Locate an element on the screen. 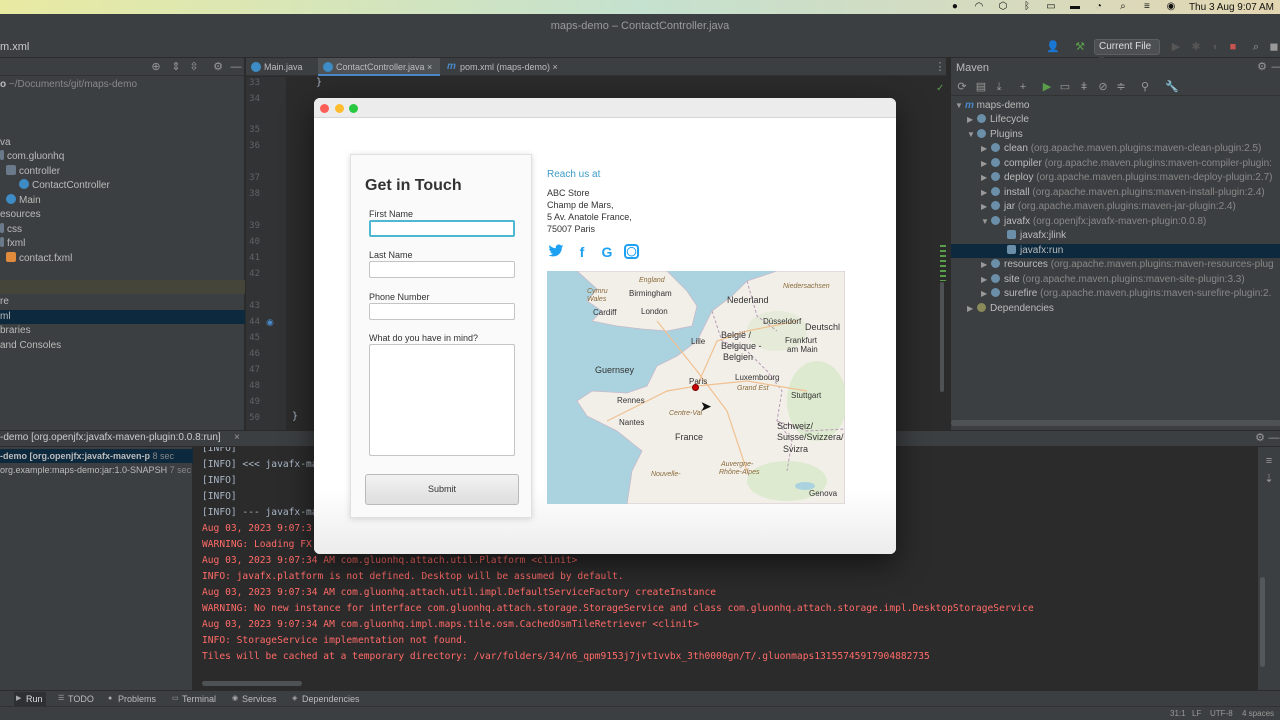 This screenshot has width=1280, height=720. run-config-icon: ▭ is located at coordinates (1065, 87).